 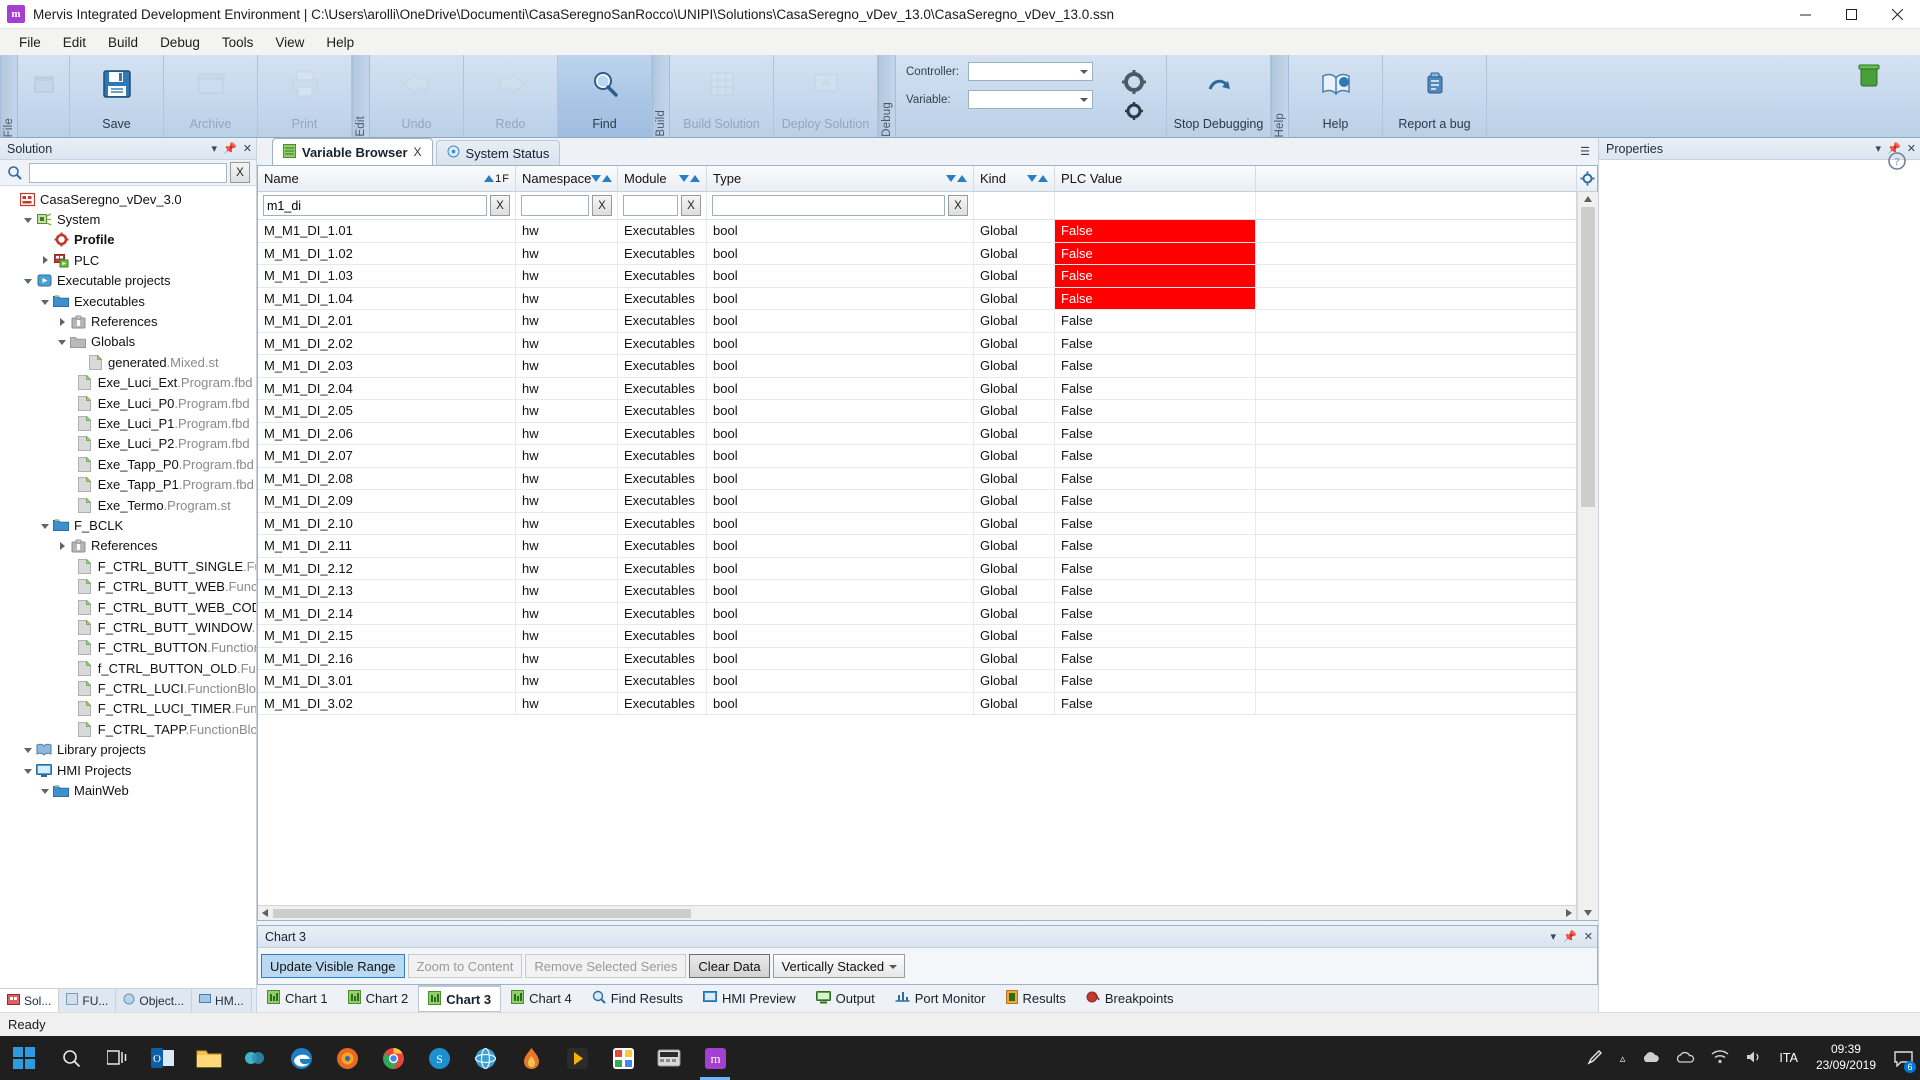 What do you see at coordinates (555, 205) in the screenshot?
I see `filter-input-namespace` at bounding box center [555, 205].